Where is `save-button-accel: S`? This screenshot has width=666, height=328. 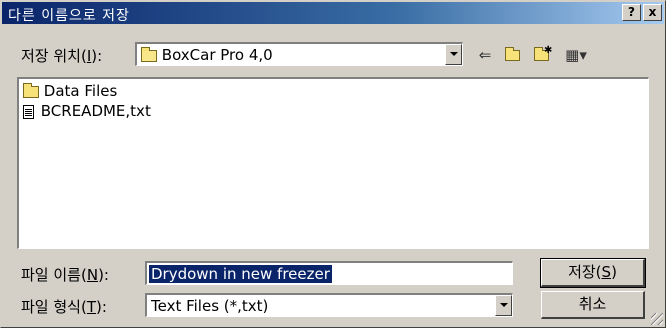 save-button-accel: S is located at coordinates (606, 272).